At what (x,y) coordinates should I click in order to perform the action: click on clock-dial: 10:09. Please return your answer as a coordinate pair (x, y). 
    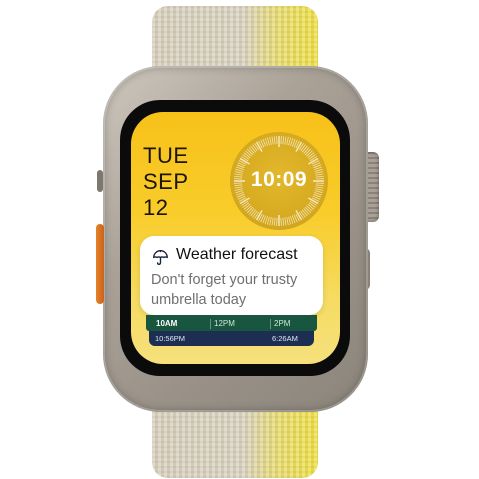
    Looking at the image, I should click on (279, 181).